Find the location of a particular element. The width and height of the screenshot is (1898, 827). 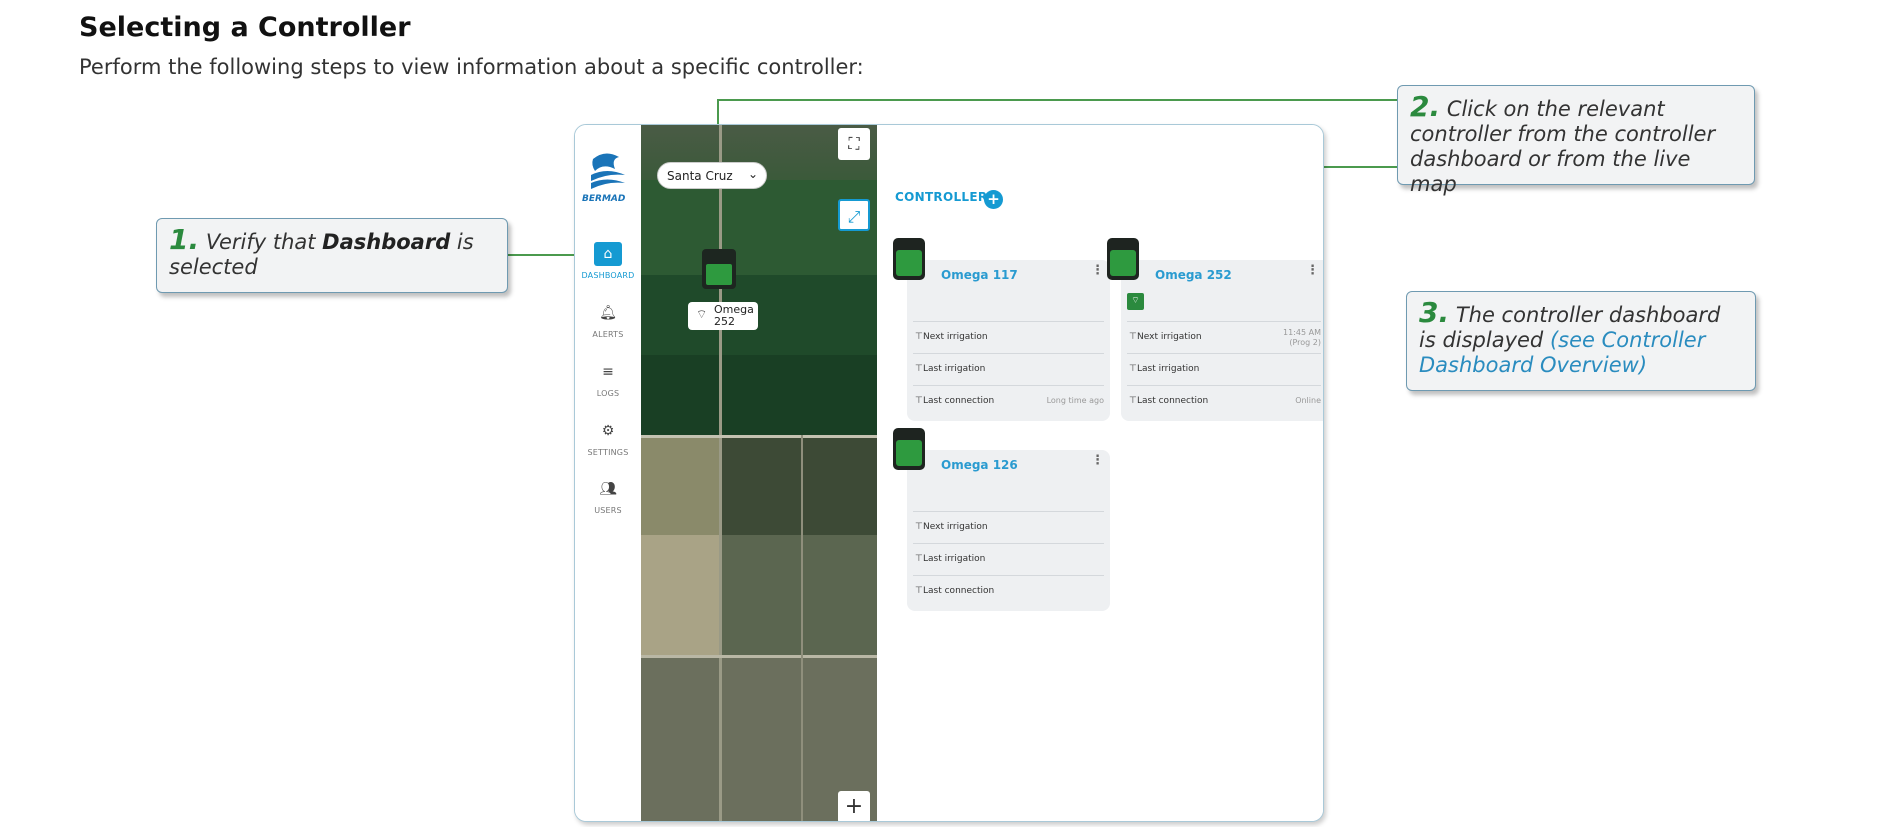

row-value: Online is located at coordinates (1308, 400).